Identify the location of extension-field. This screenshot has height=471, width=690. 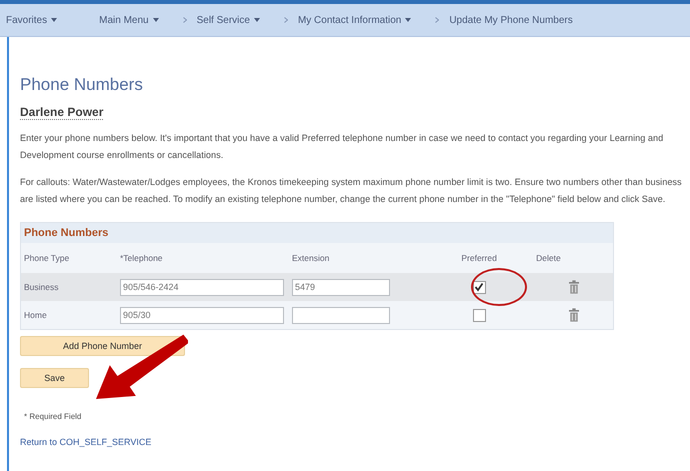
(341, 315).